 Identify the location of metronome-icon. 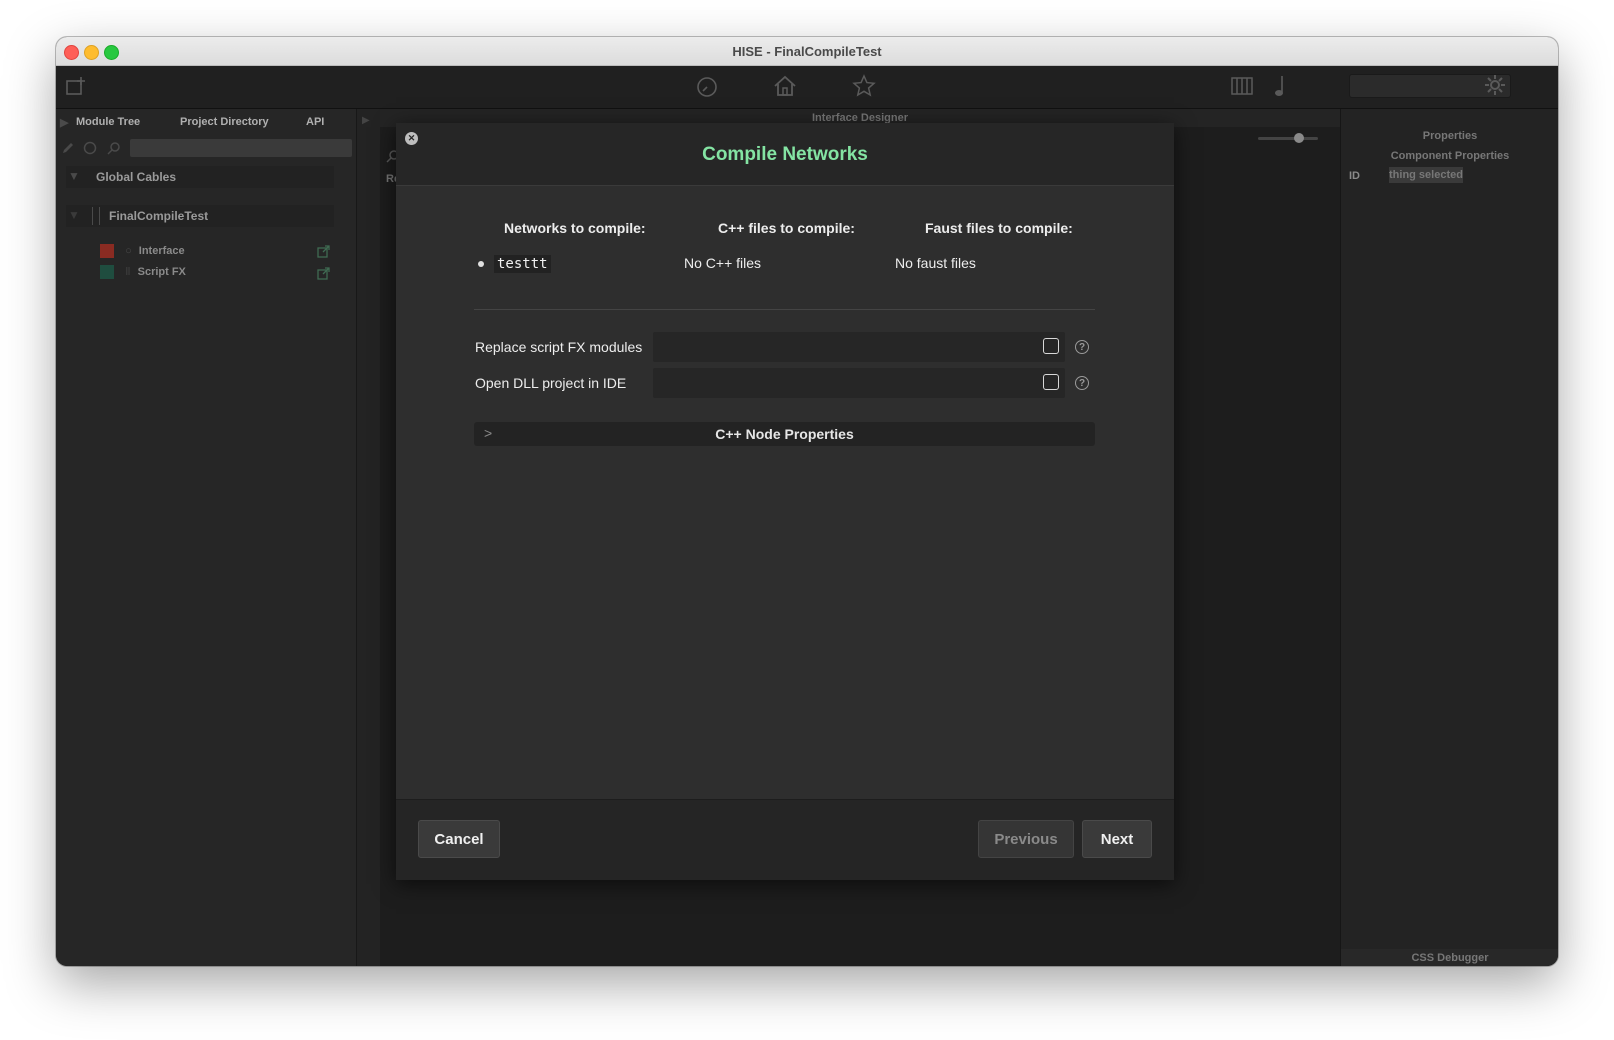
(1280, 86).